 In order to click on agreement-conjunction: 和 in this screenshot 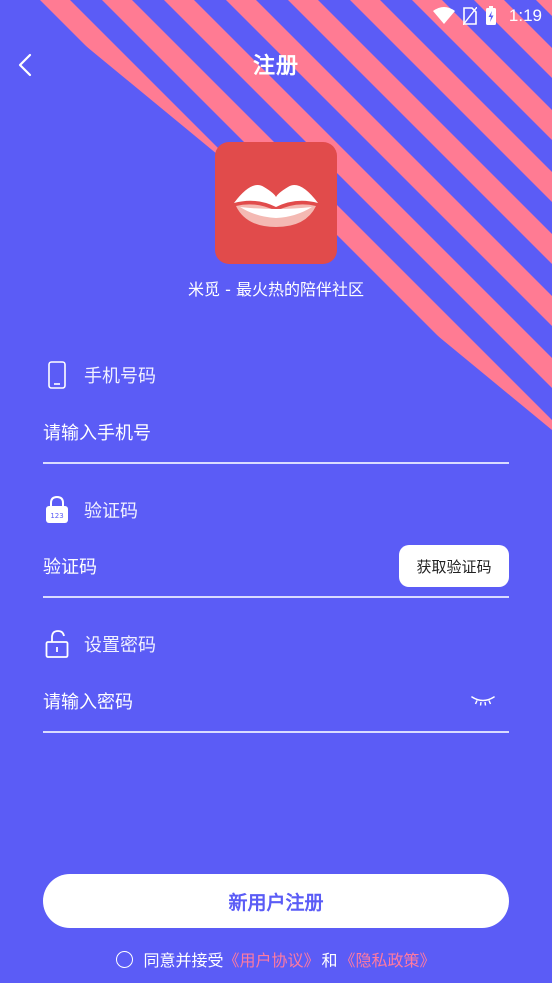, I will do `click(329, 960)`.